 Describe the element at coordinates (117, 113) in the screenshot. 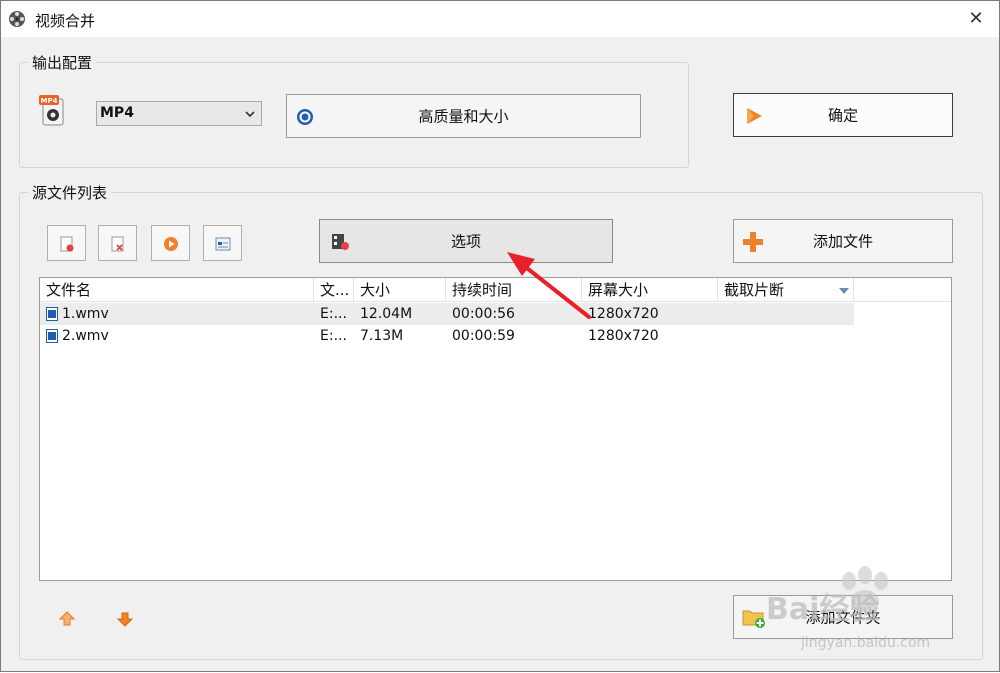

I see `format-select-value: MP4` at that location.